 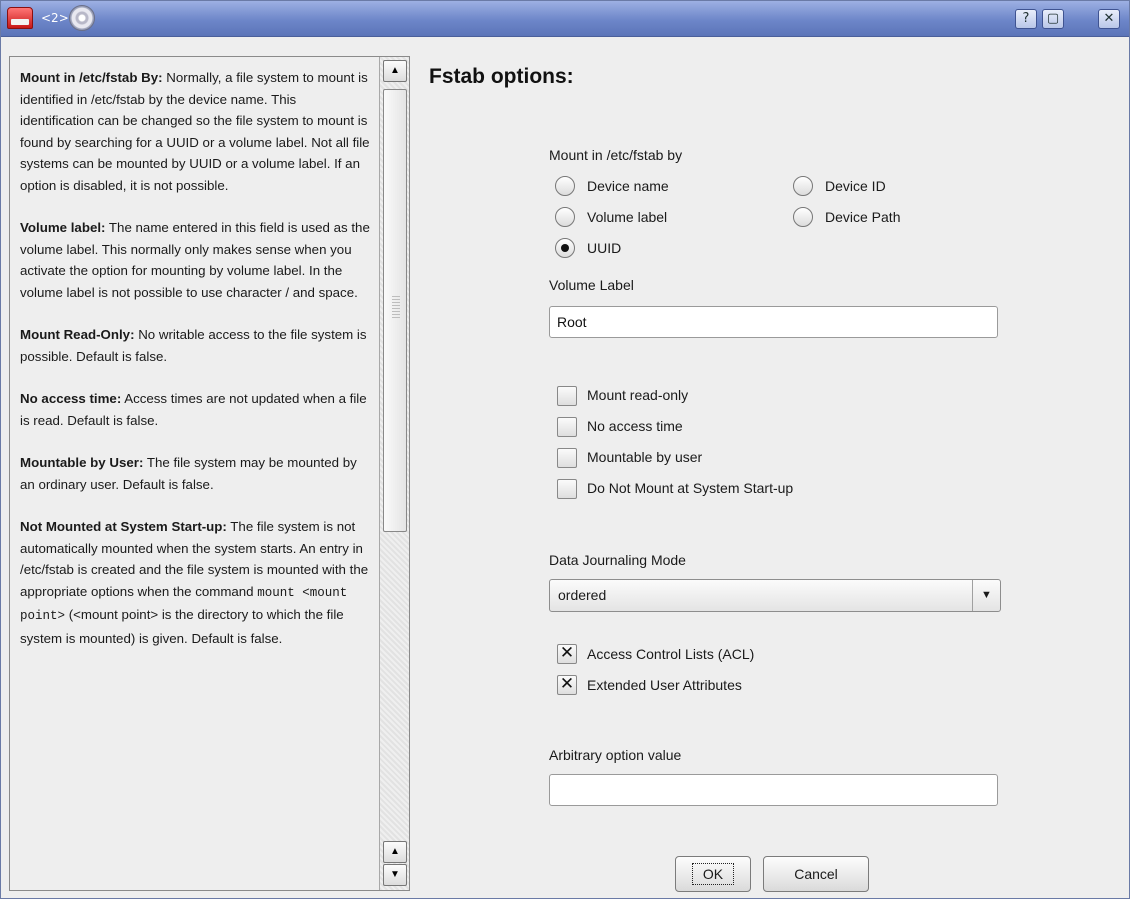 What do you see at coordinates (565, 248) in the screenshot?
I see `radio-uuid` at bounding box center [565, 248].